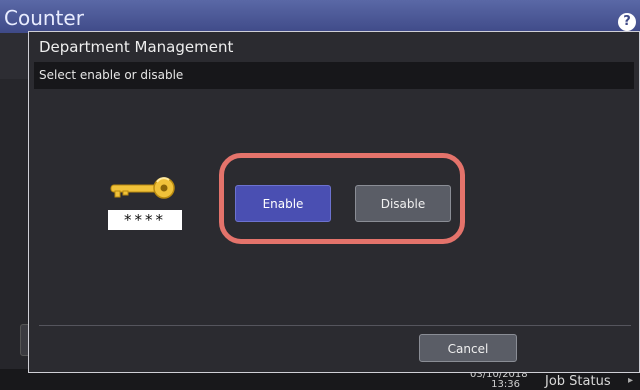 This screenshot has width=640, height=390. I want to click on job-status-button: Job Status, so click(578, 381).